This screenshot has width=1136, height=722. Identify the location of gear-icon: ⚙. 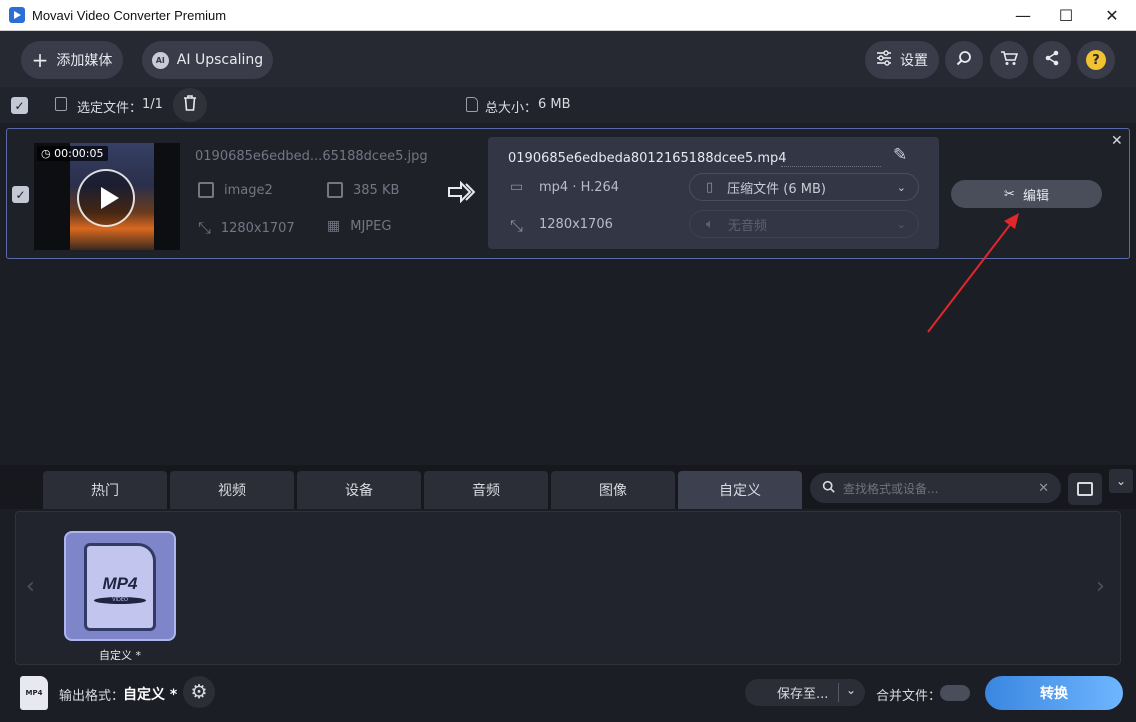
(199, 692).